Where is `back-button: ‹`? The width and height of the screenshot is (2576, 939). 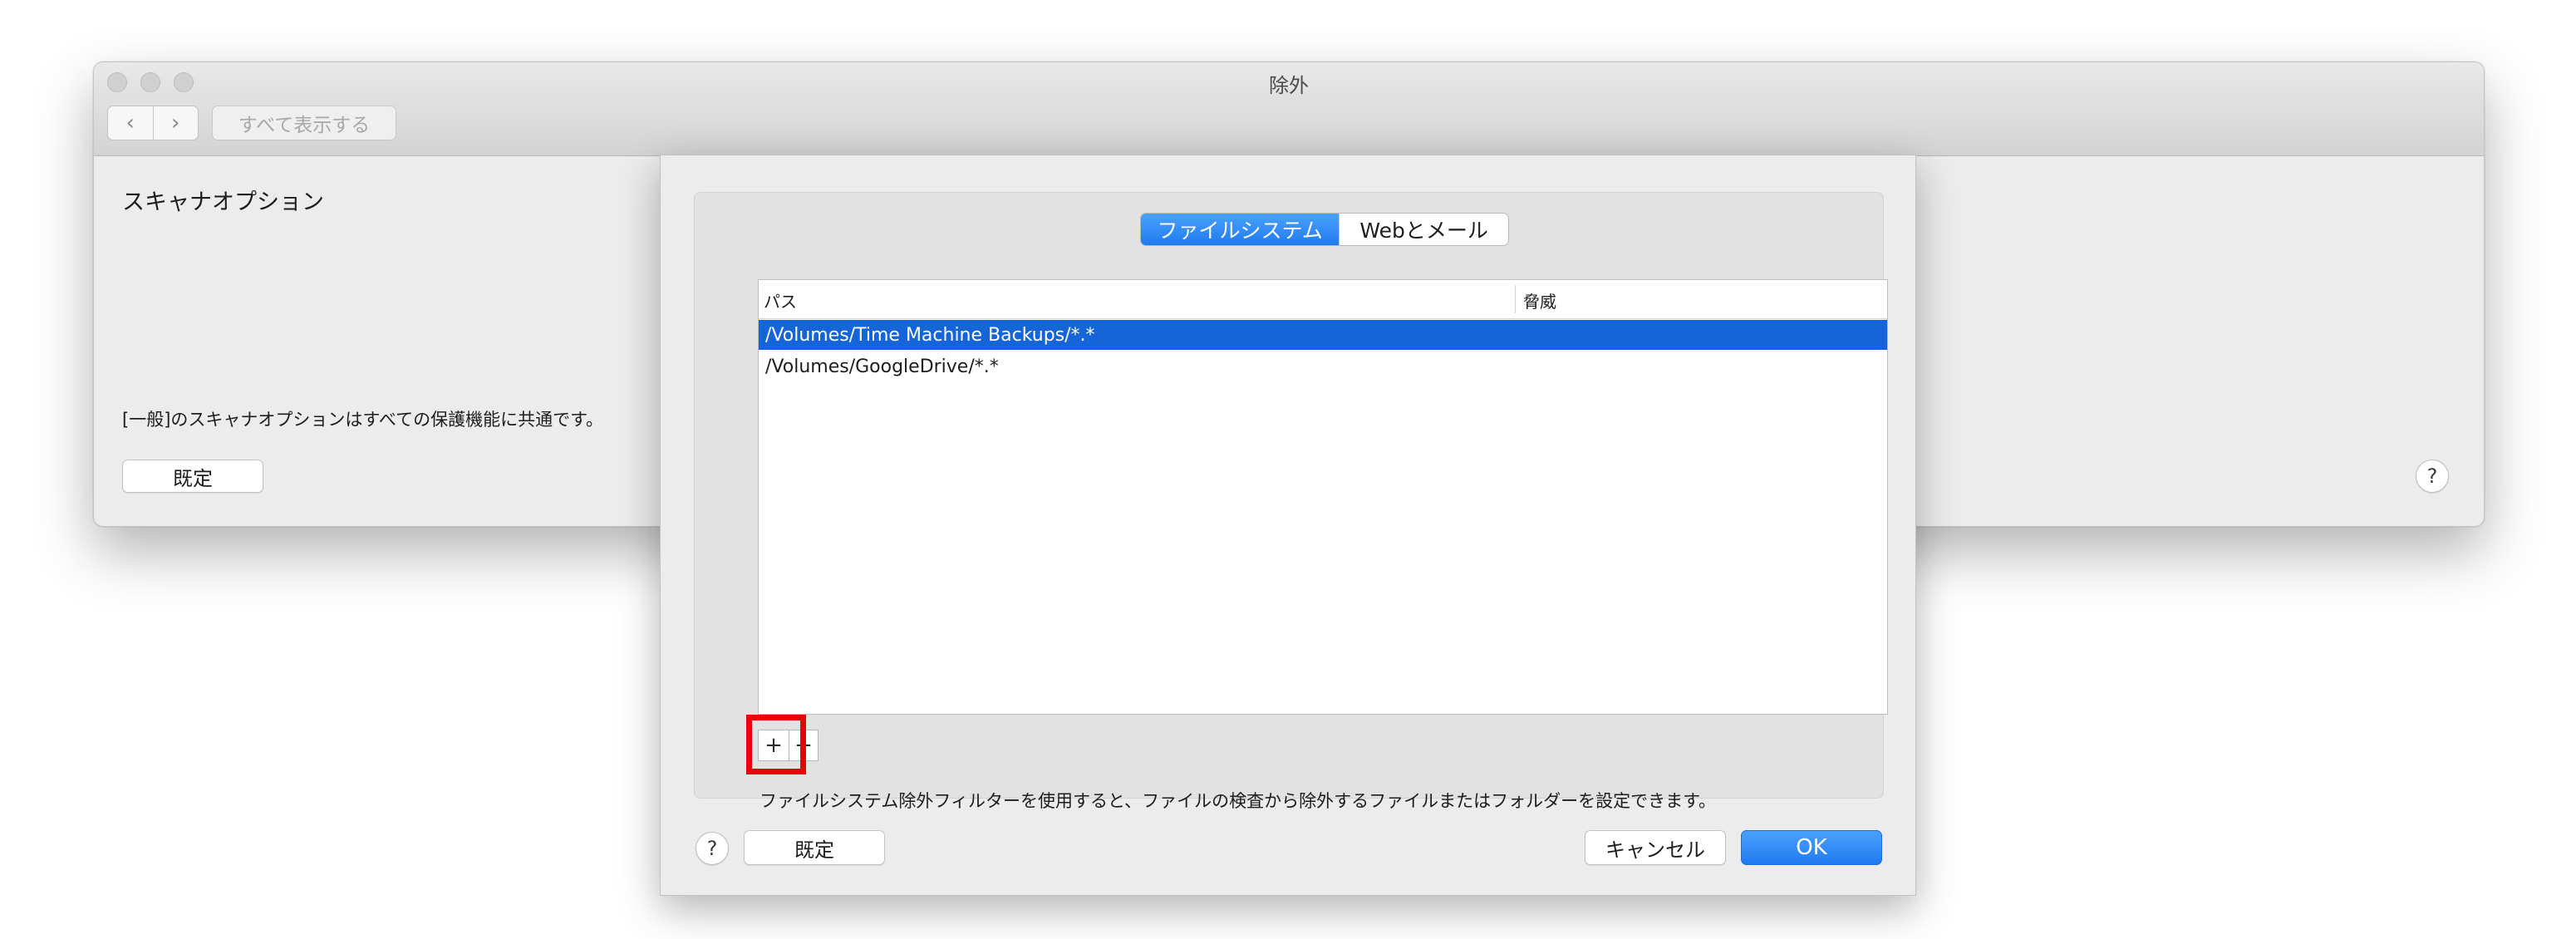
back-button: ‹ is located at coordinates (130, 123).